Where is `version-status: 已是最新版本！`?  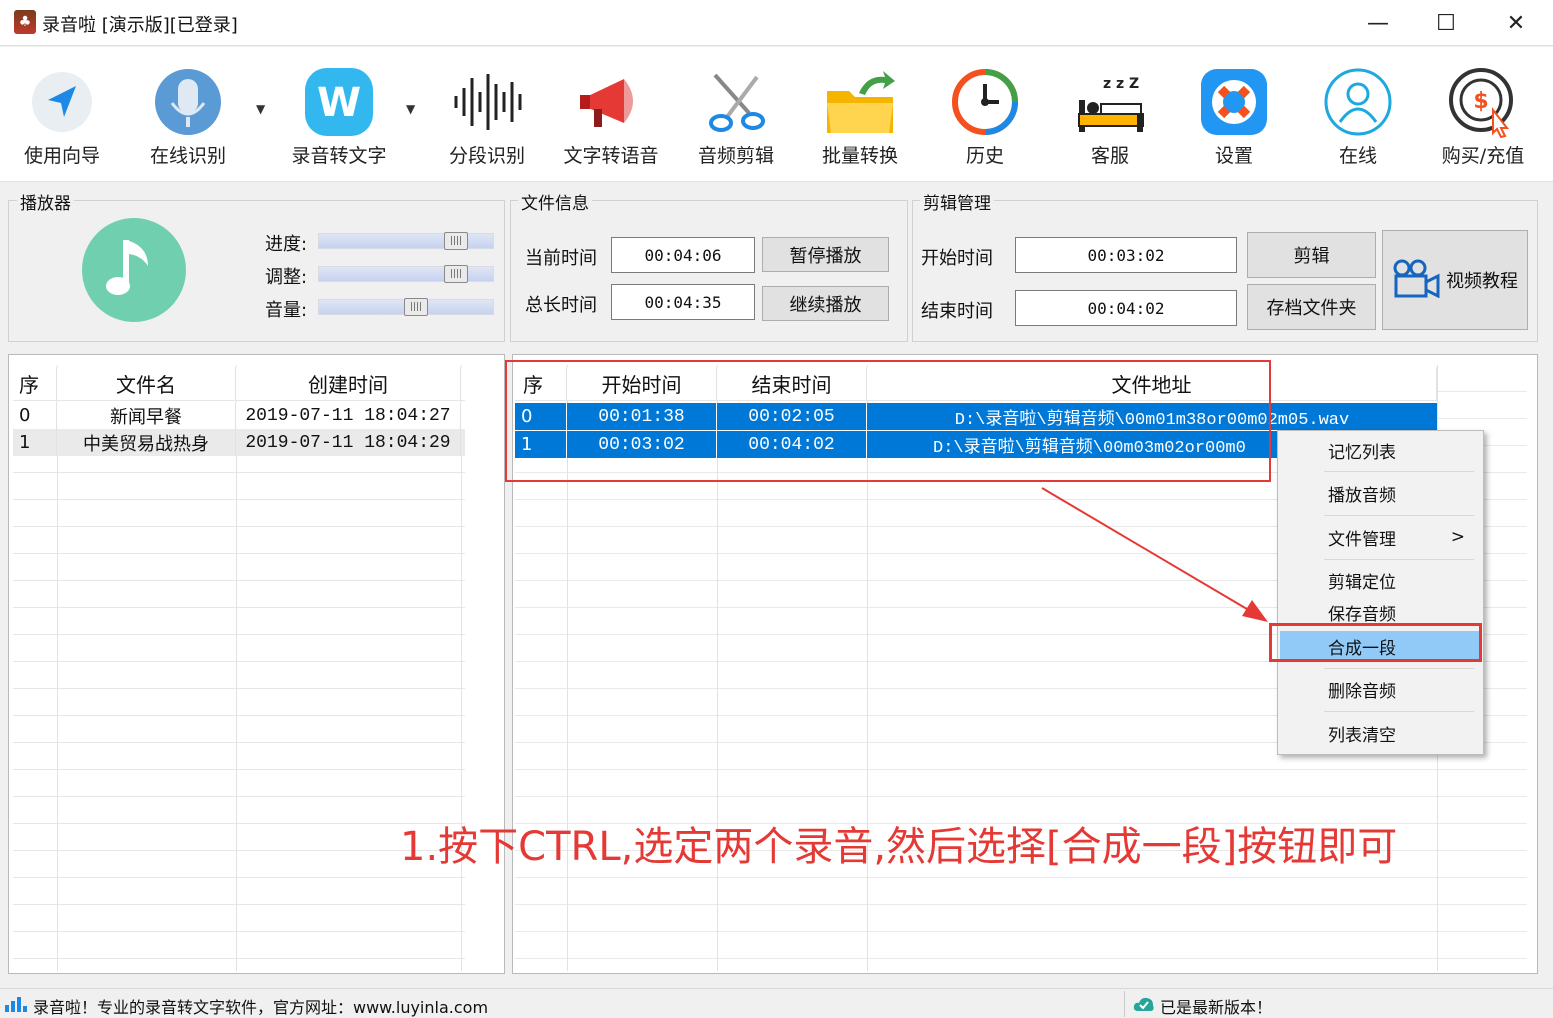
version-status: 已是最新版本！ is located at coordinates (1216, 1007).